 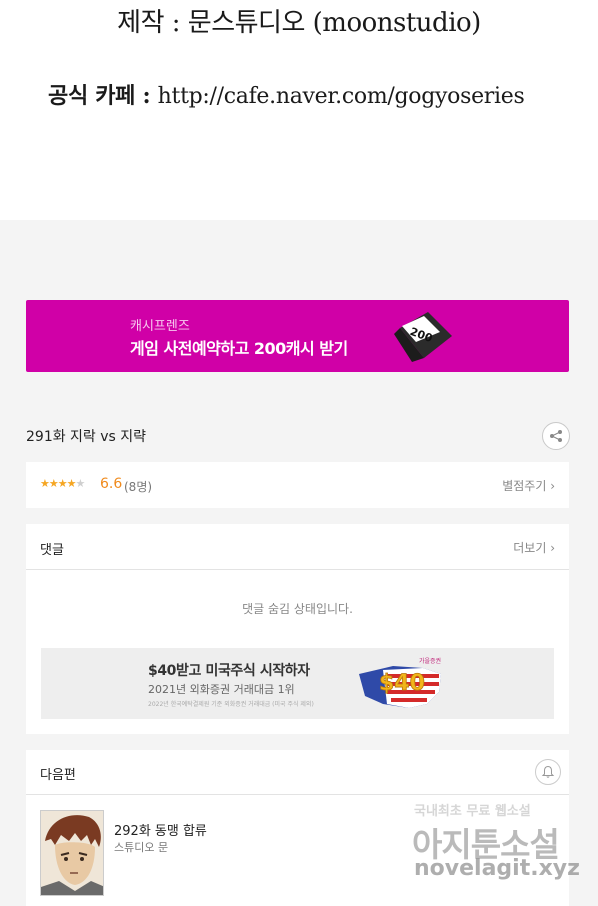 I want to click on more-comments-button: 더보기 ›, so click(x=534, y=547).